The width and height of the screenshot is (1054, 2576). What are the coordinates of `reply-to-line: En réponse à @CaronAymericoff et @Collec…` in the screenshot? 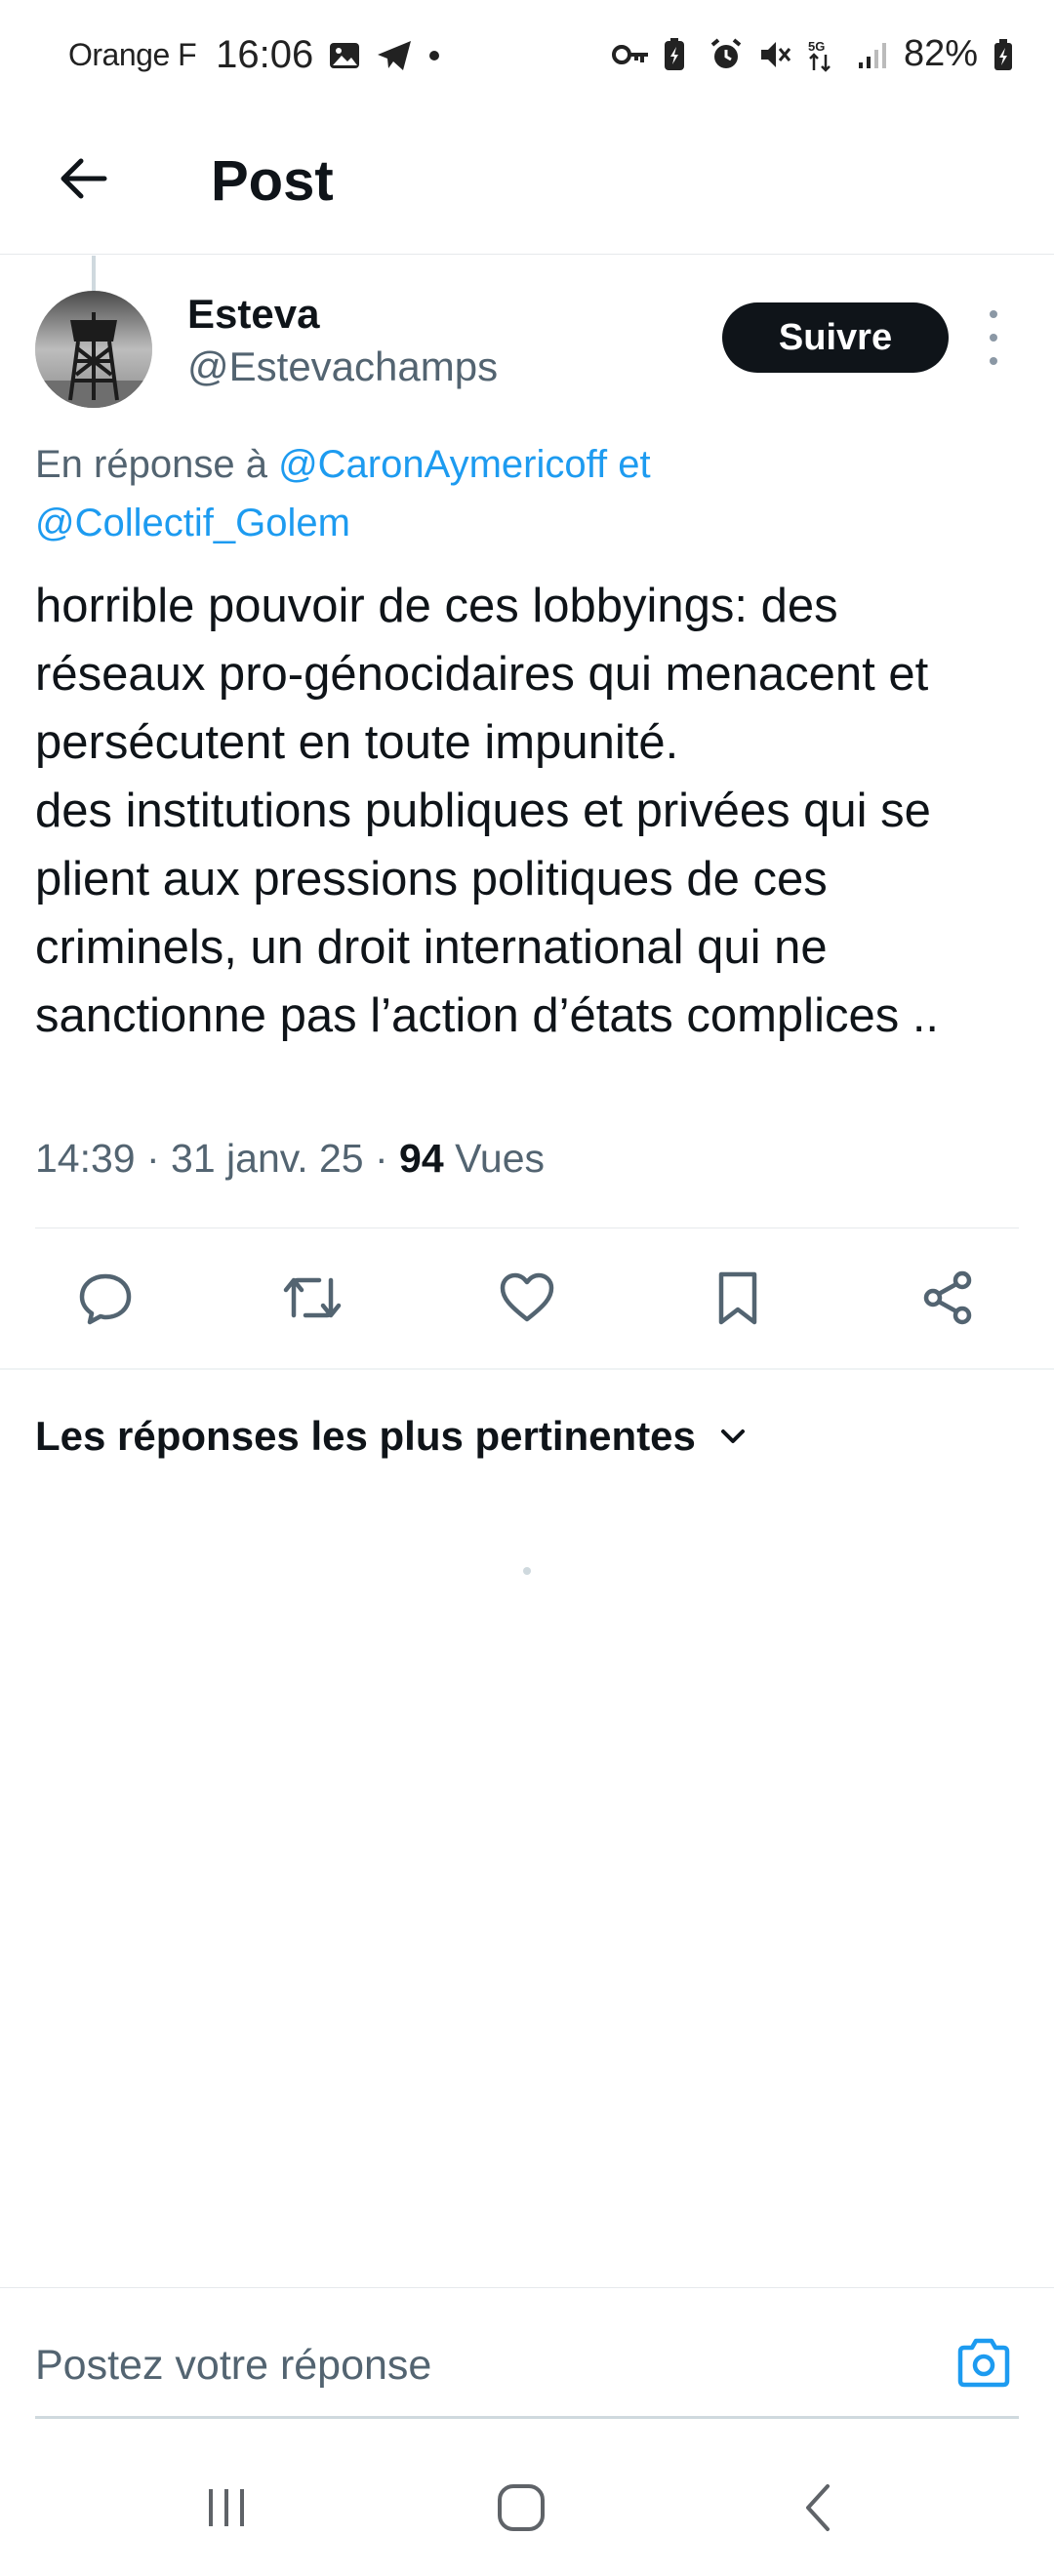 It's located at (523, 493).